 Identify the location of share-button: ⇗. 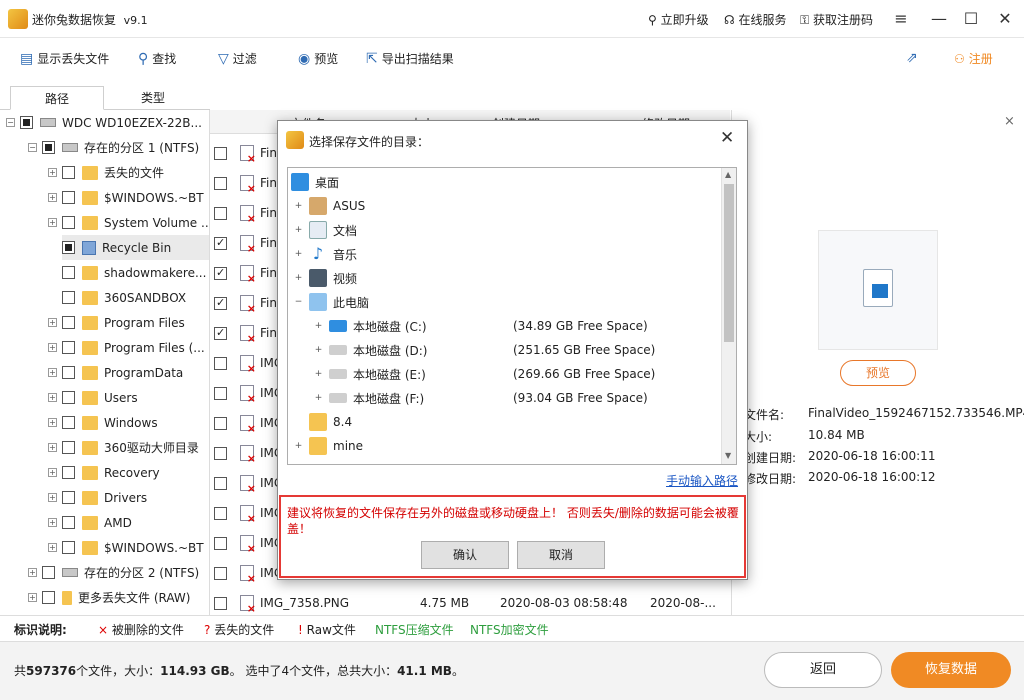
(912, 58).